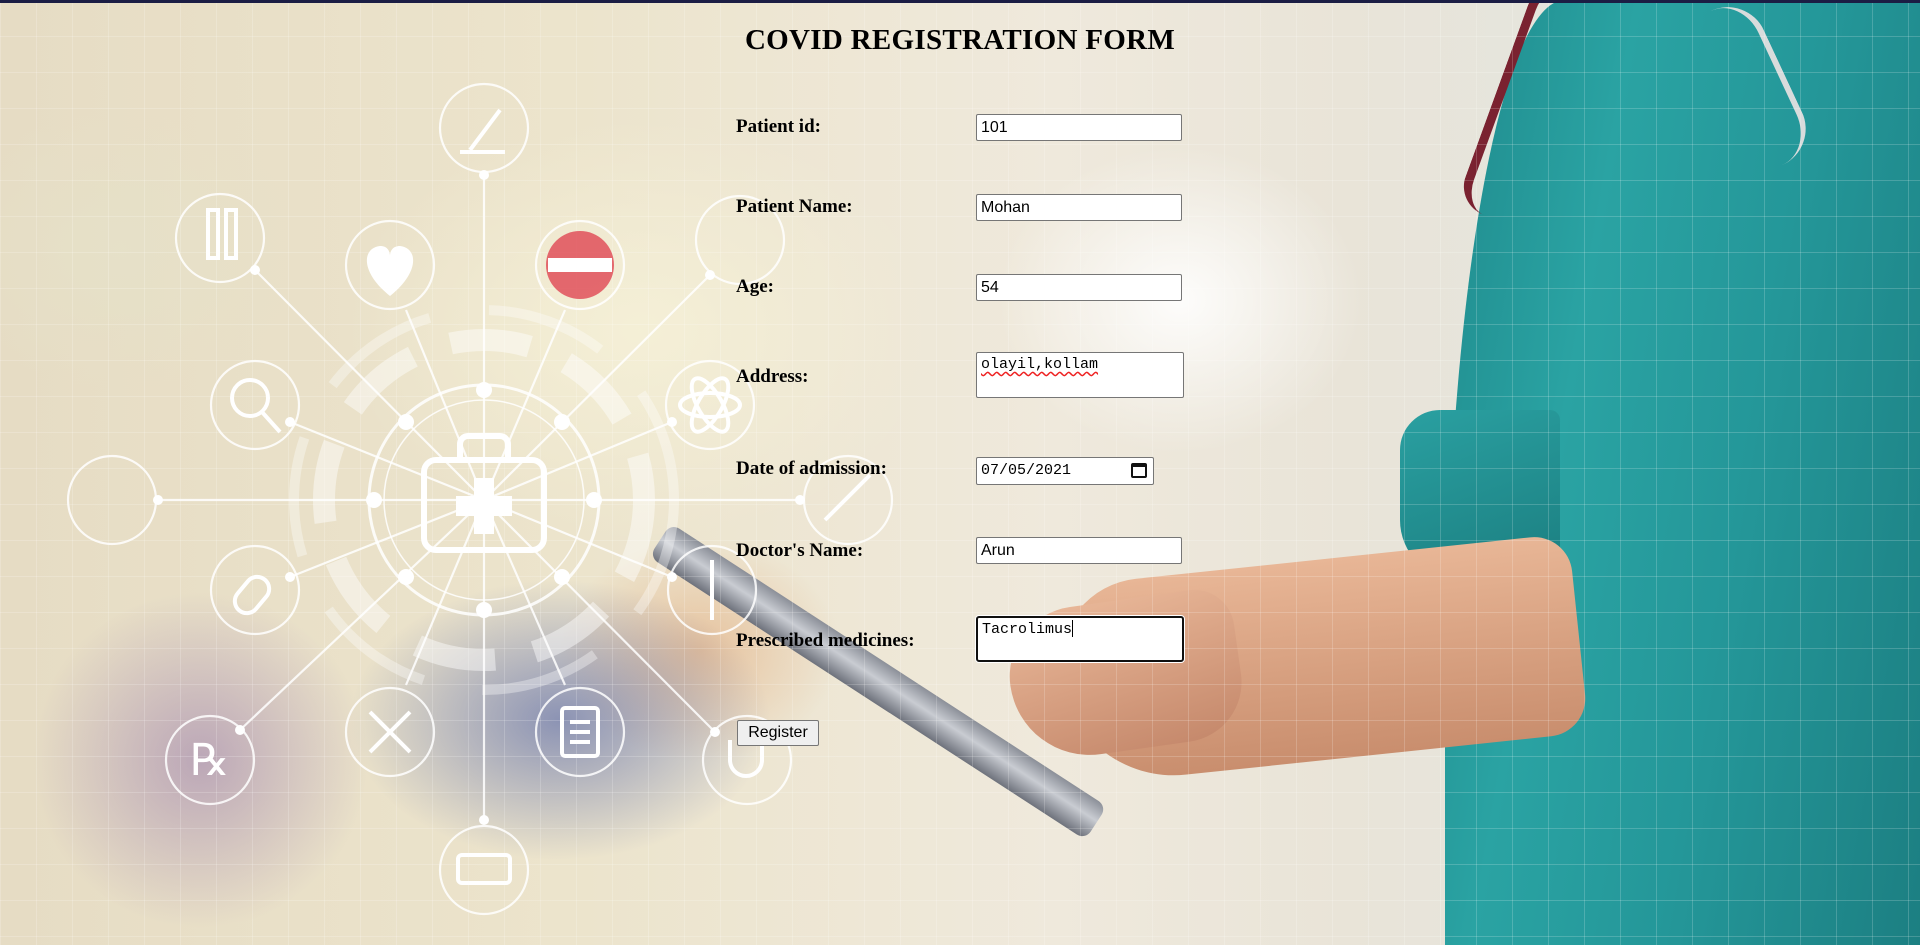  I want to click on date-of-admission-label: Date of admission:, so click(811, 468).